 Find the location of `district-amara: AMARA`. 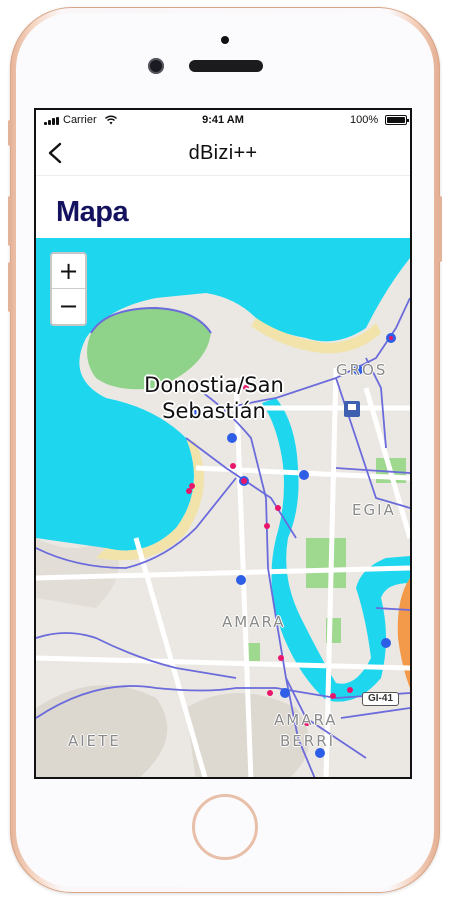

district-amara: AMARA is located at coordinates (254, 622).